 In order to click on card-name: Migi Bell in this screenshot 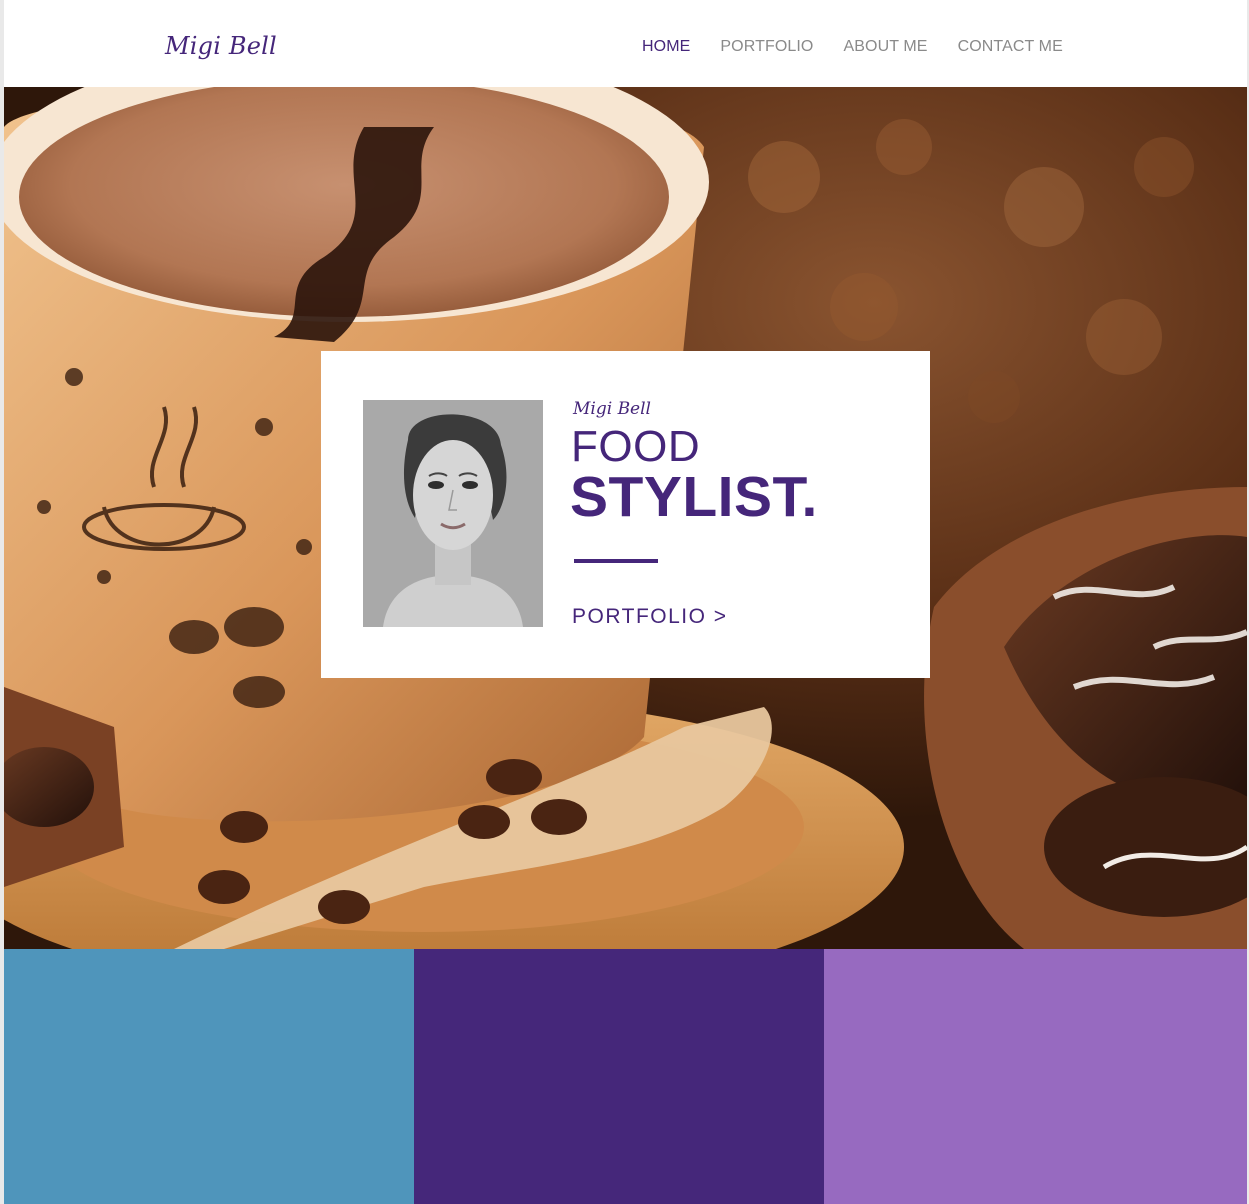, I will do `click(612, 409)`.